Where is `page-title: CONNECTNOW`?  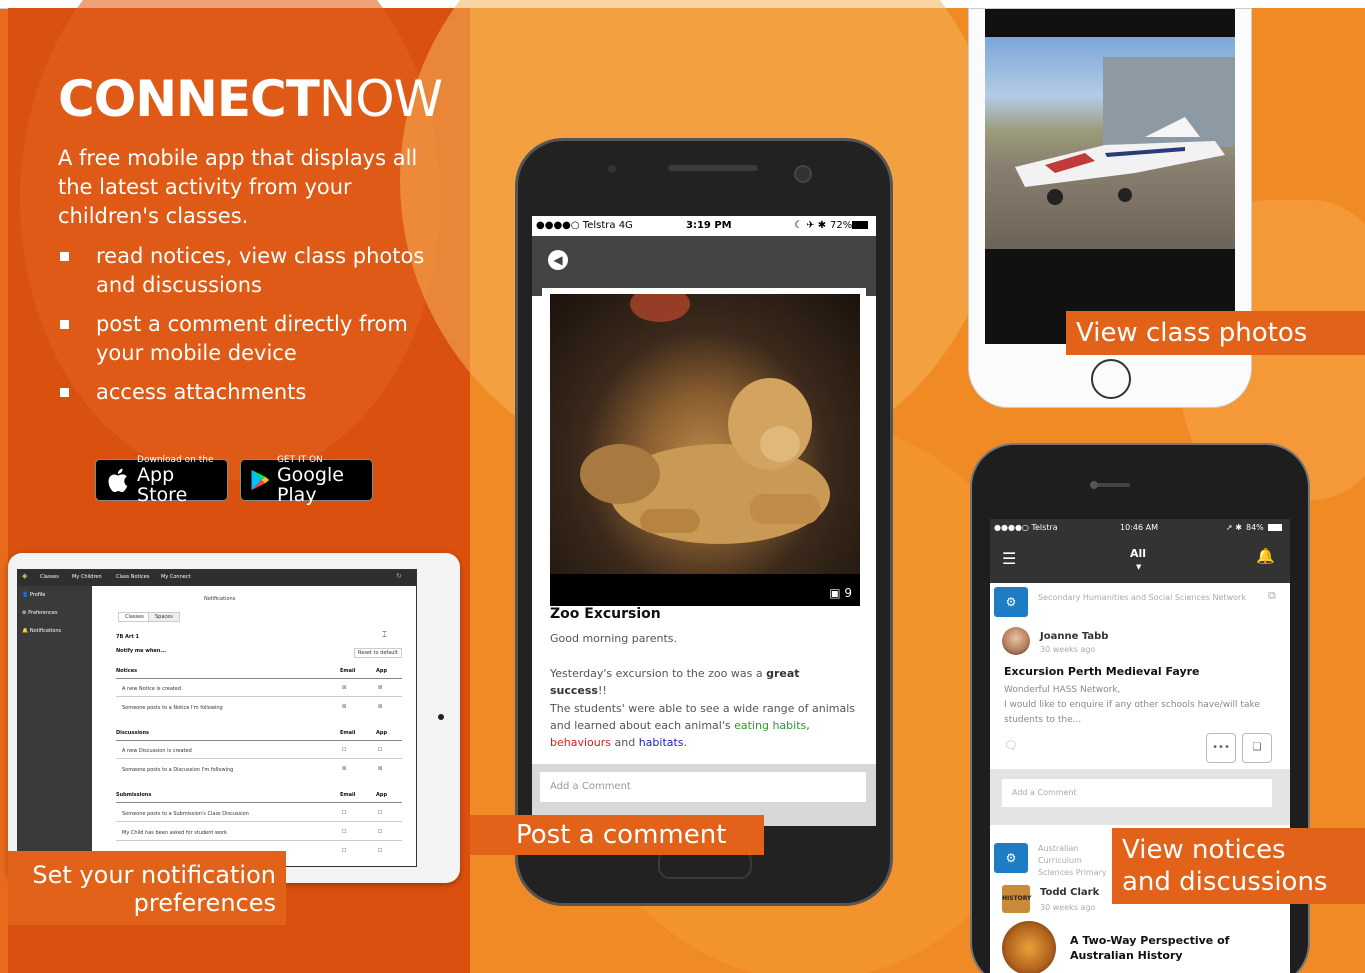 page-title: CONNECTNOW is located at coordinates (250, 99).